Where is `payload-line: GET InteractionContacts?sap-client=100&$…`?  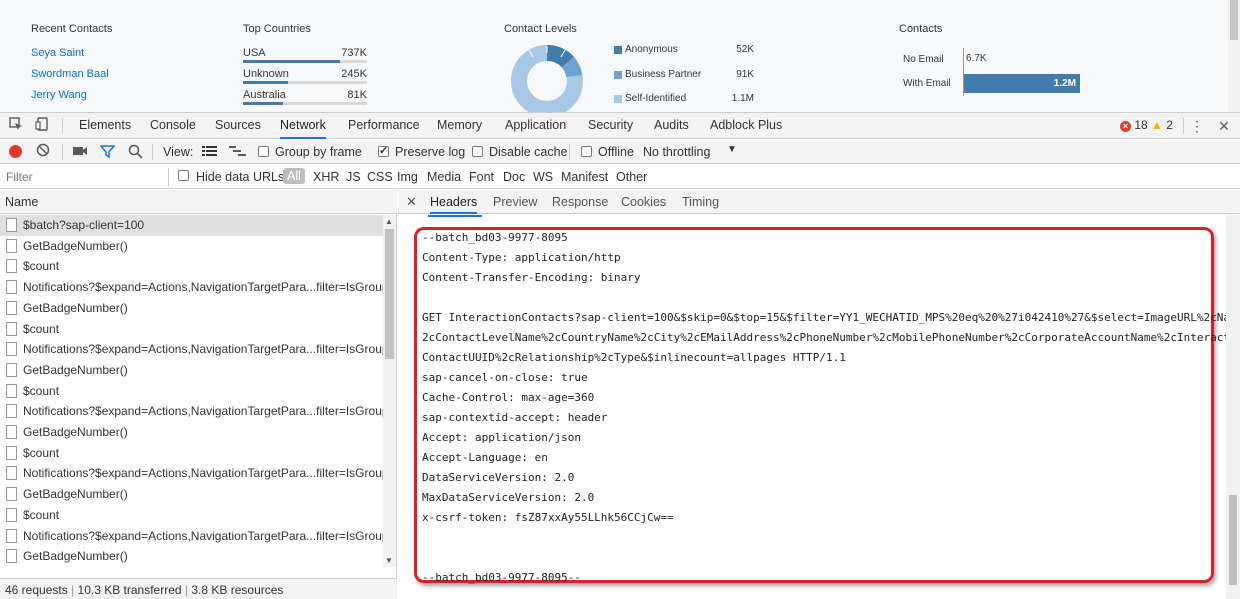 payload-line: GET InteractionContacts?sap-client=100&$… is located at coordinates (824, 317).